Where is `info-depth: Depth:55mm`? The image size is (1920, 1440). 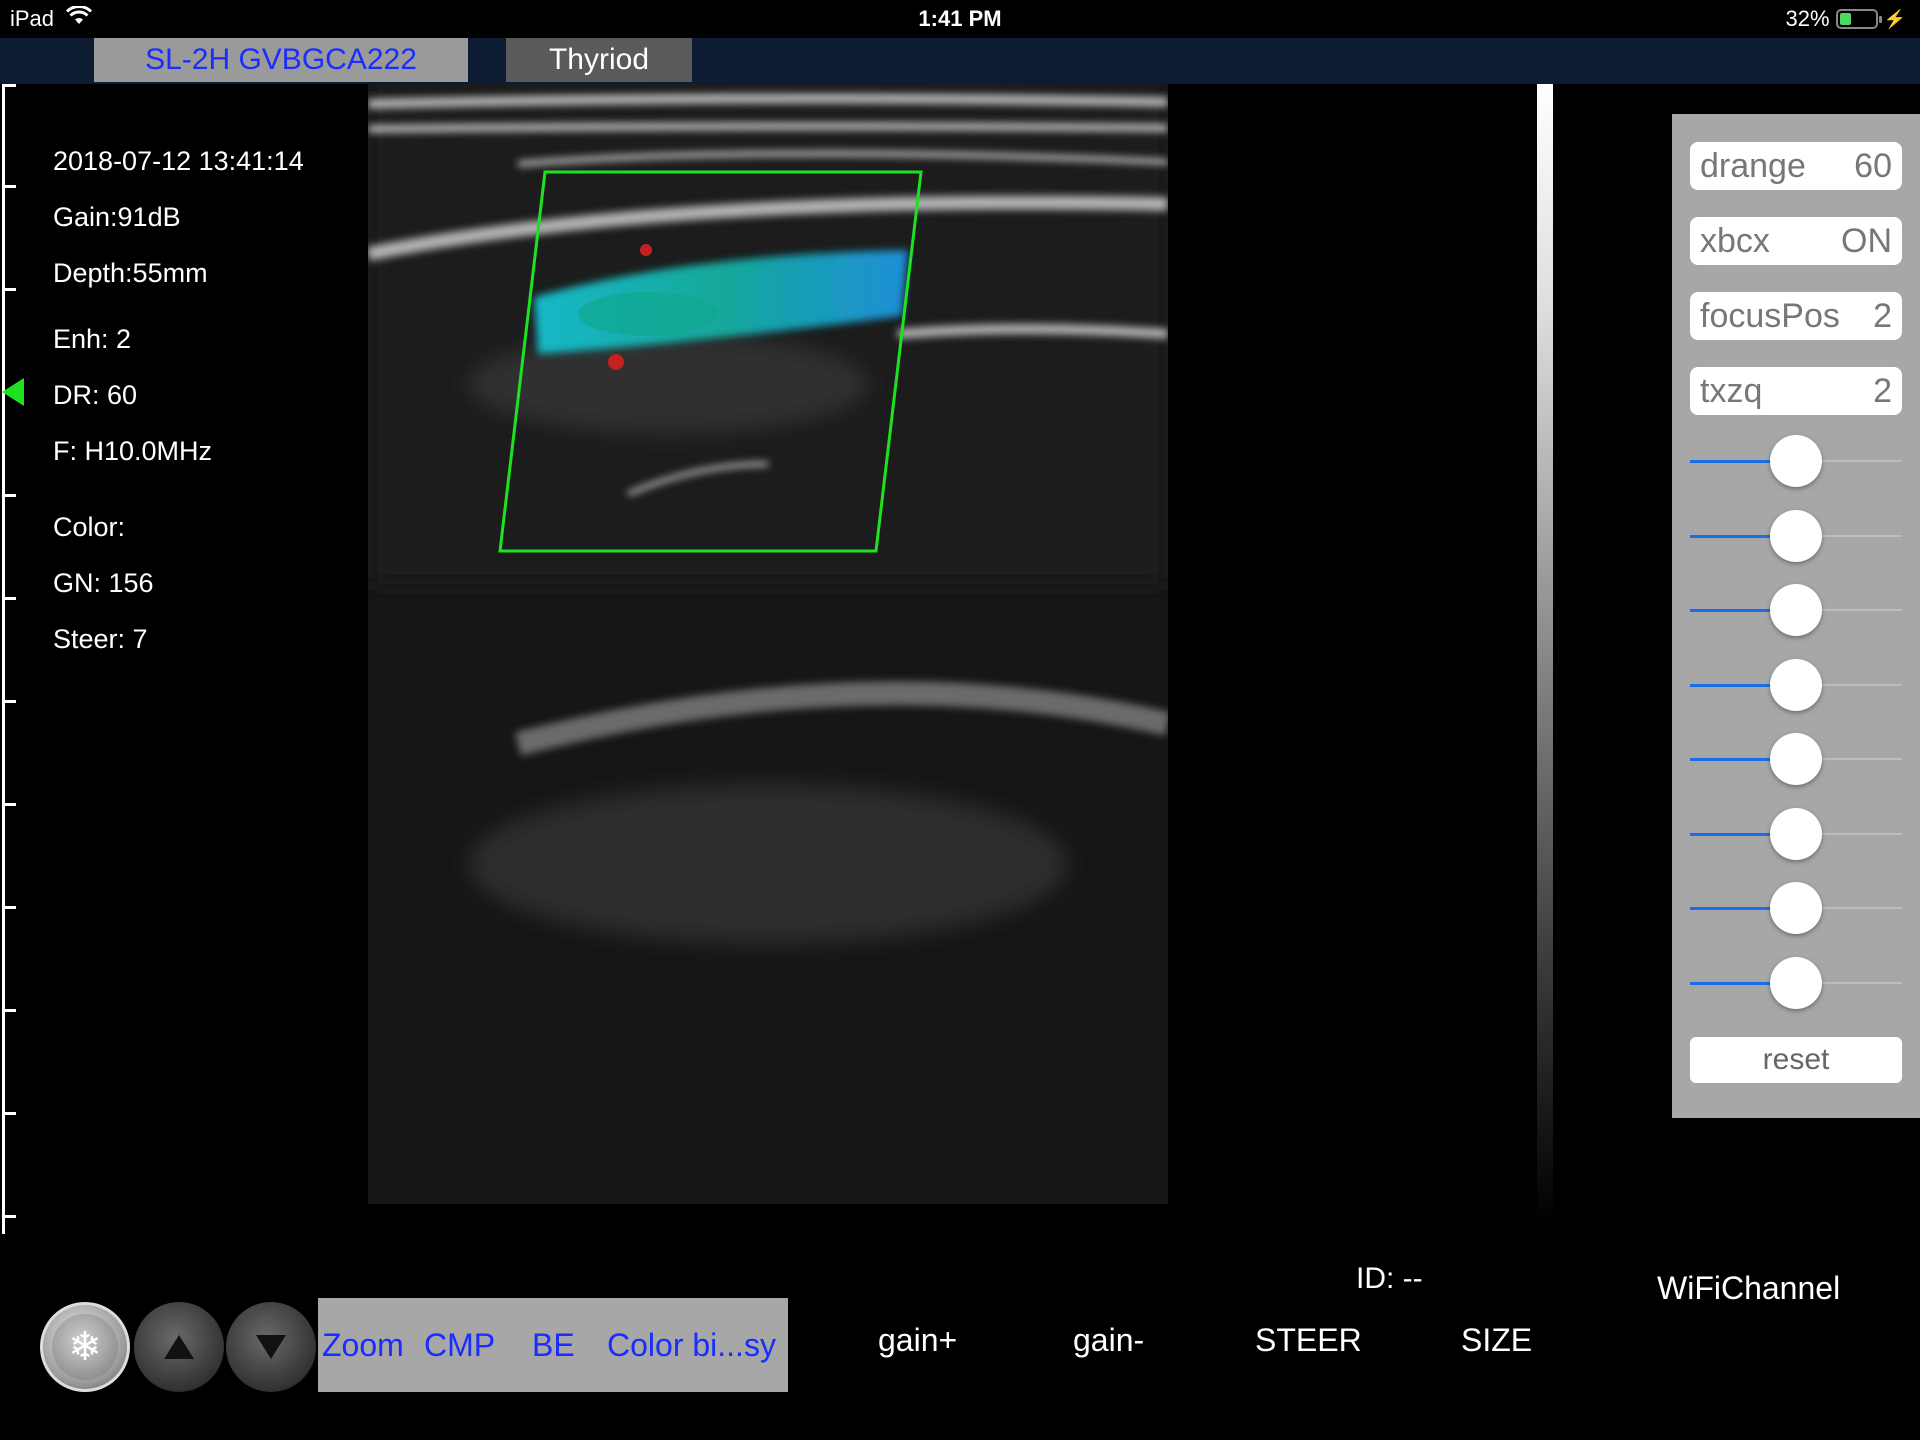 info-depth: Depth:55mm is located at coordinates (130, 273).